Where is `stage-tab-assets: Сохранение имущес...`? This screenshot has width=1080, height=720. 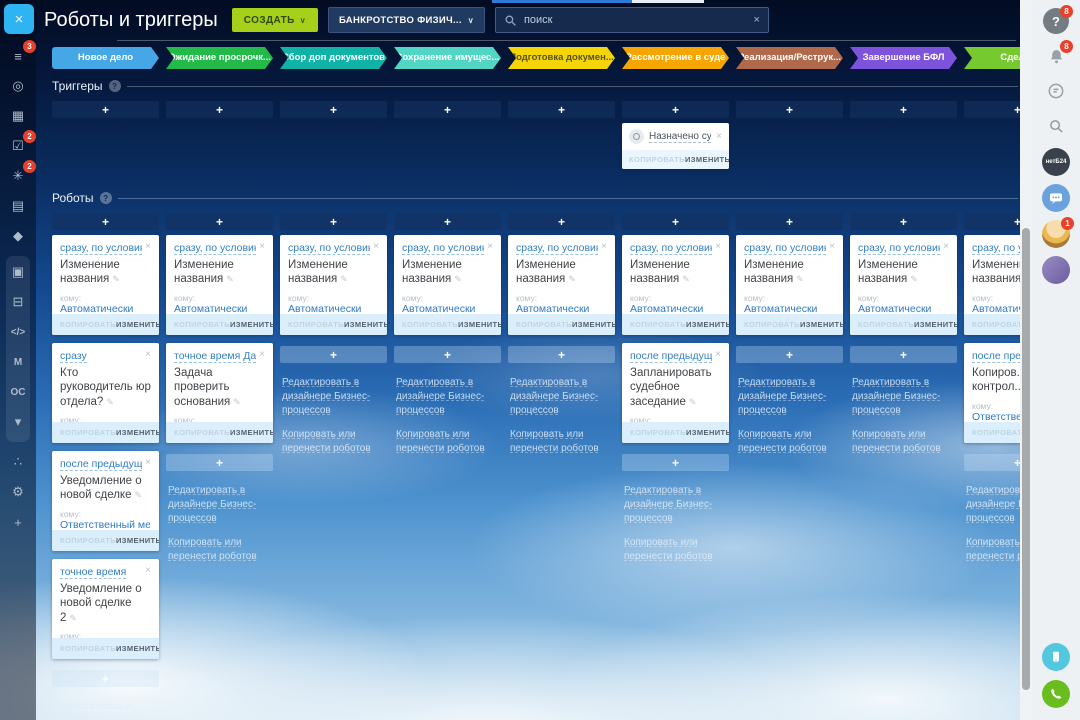 stage-tab-assets: Сохранение имущес... is located at coordinates (447, 58).